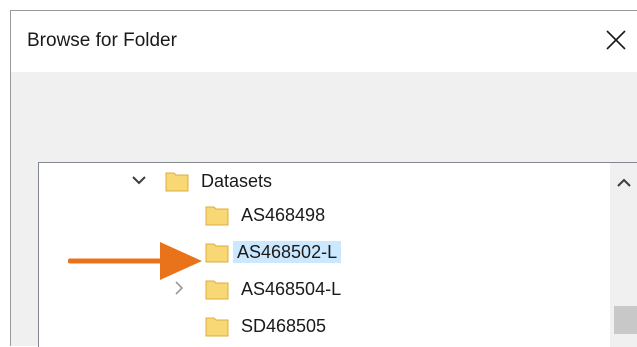  I want to click on chevron-down-icon, so click(139, 180).